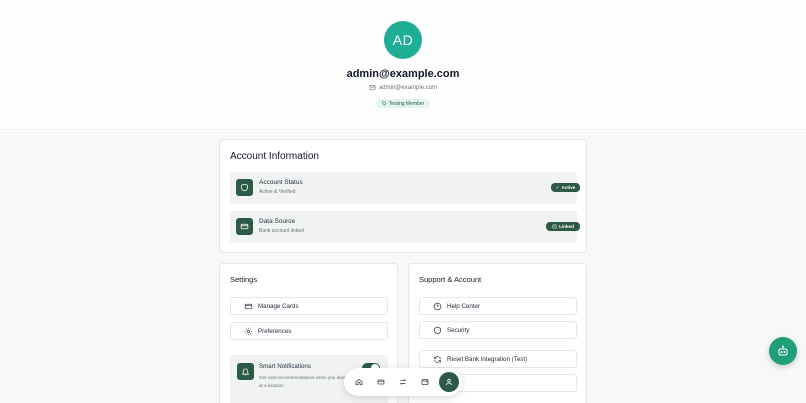 The width and height of the screenshot is (806, 403). I want to click on security-button: Security, so click(498, 330).